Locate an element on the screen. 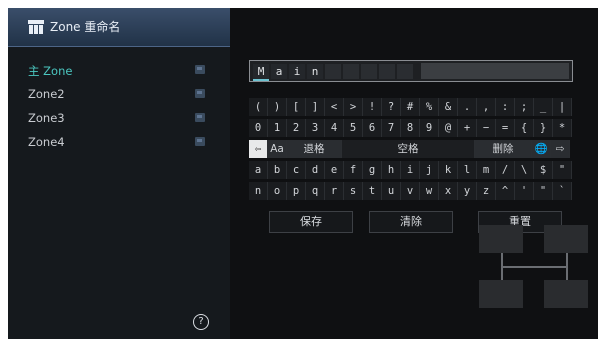 Image resolution: width=607 pixels, height=346 pixels. keyboard-key: 2 is located at coordinates (296, 128).